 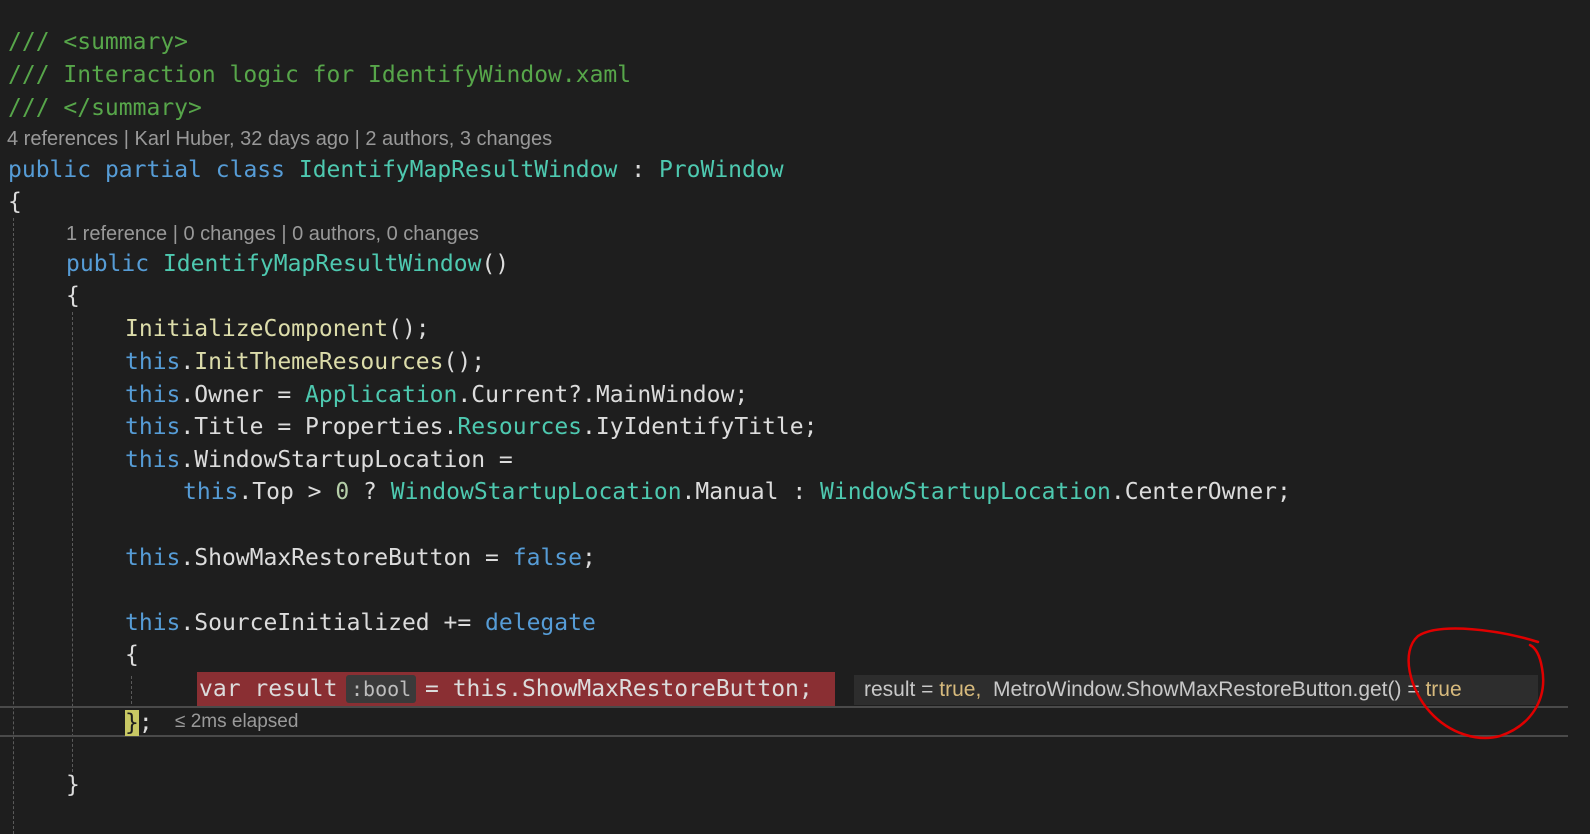 What do you see at coordinates (98, 42) in the screenshot?
I see `summary-open-comment: /// <summary>` at bounding box center [98, 42].